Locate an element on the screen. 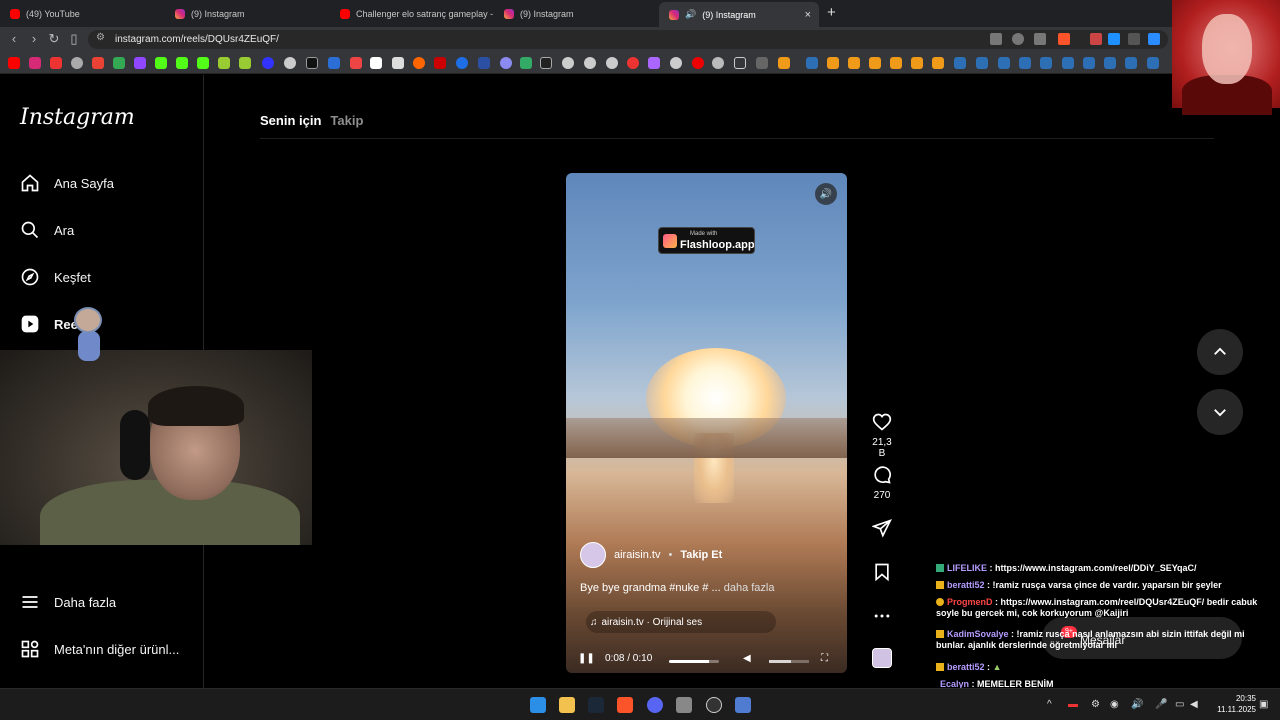 The height and width of the screenshot is (720, 1280). previous-reel-button is located at coordinates (1220, 352).